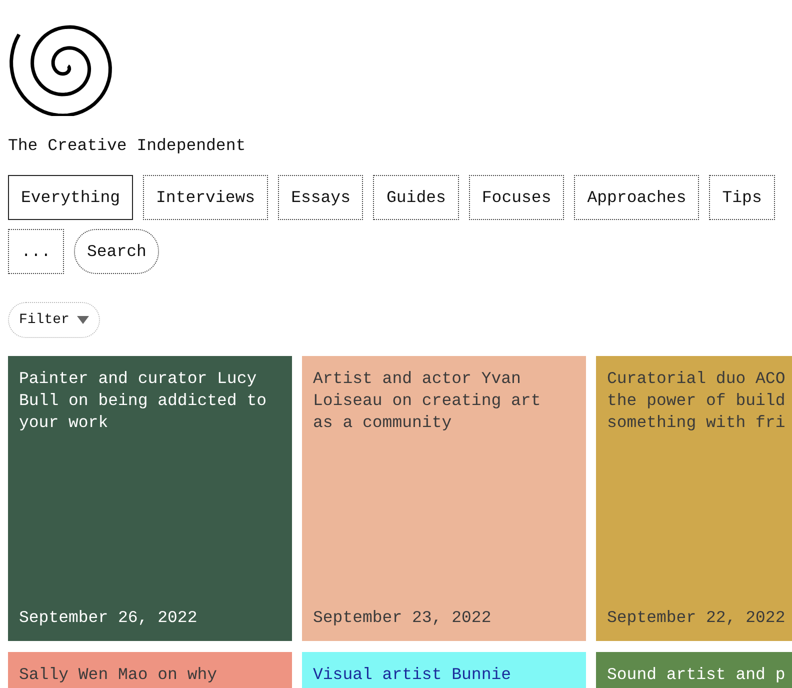 The image size is (792, 688). I want to click on article-title: Sound artist and p, so click(696, 675).